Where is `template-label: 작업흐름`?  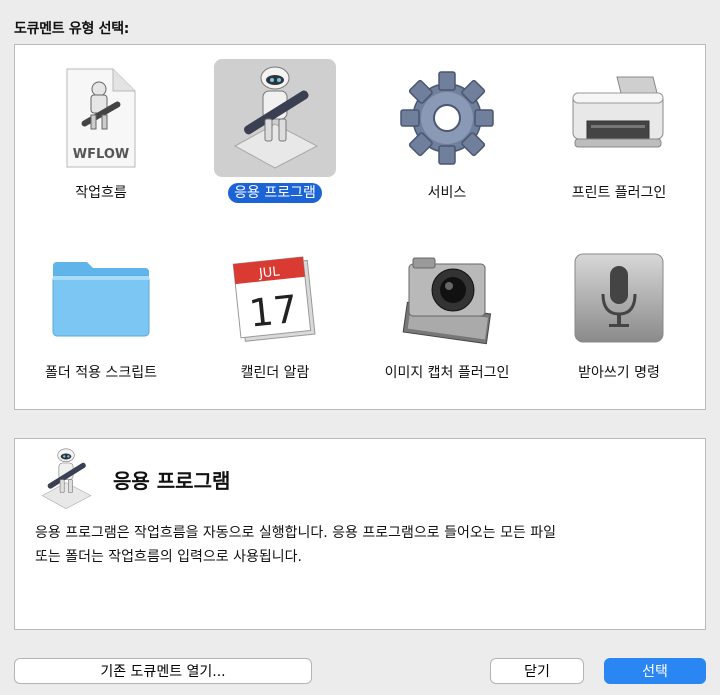 template-label: 작업흐름 is located at coordinates (101, 193).